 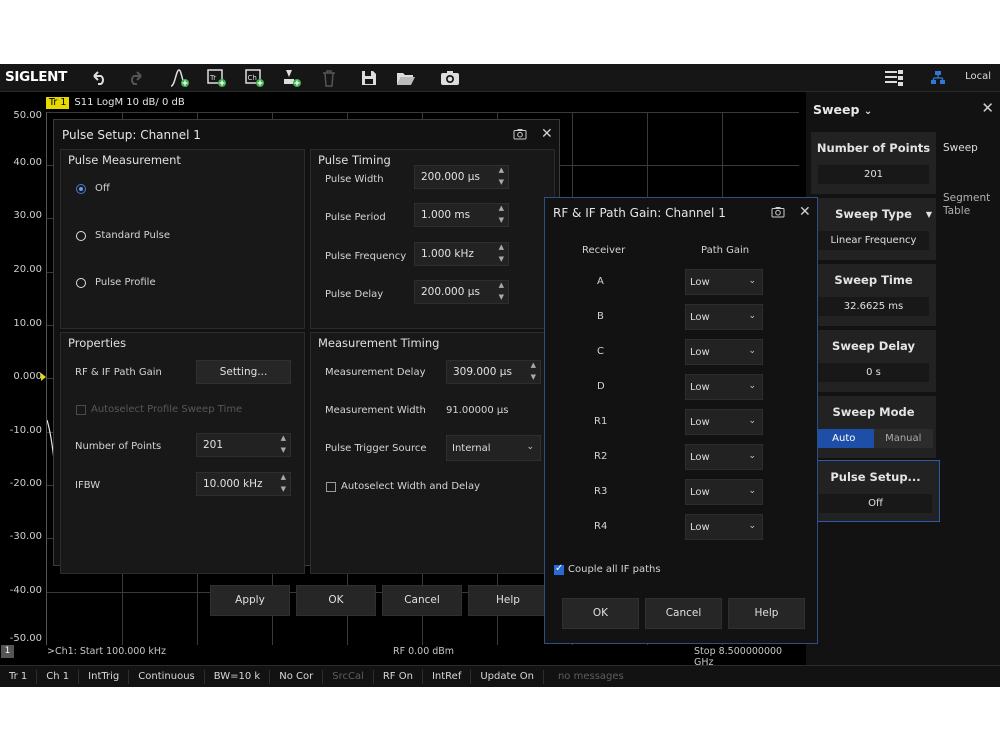 I want to click on side-tab-segment-table: Segment Table, so click(x=966, y=205).